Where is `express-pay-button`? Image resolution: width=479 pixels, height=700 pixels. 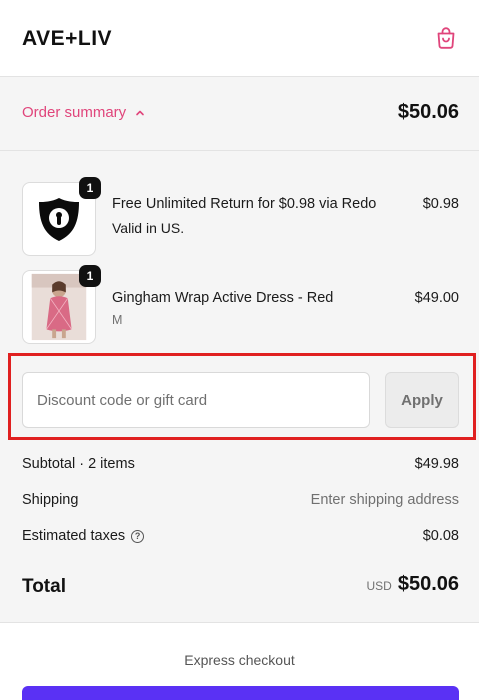 express-pay-button is located at coordinates (240, 693).